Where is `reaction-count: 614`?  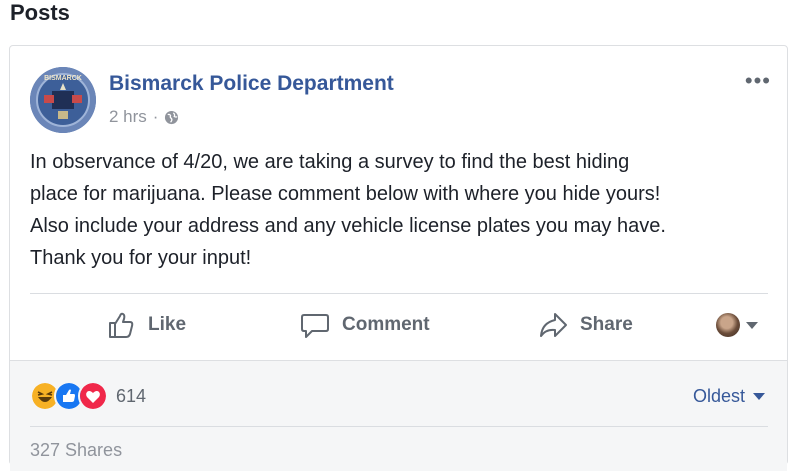
reaction-count: 614 is located at coordinates (131, 395).